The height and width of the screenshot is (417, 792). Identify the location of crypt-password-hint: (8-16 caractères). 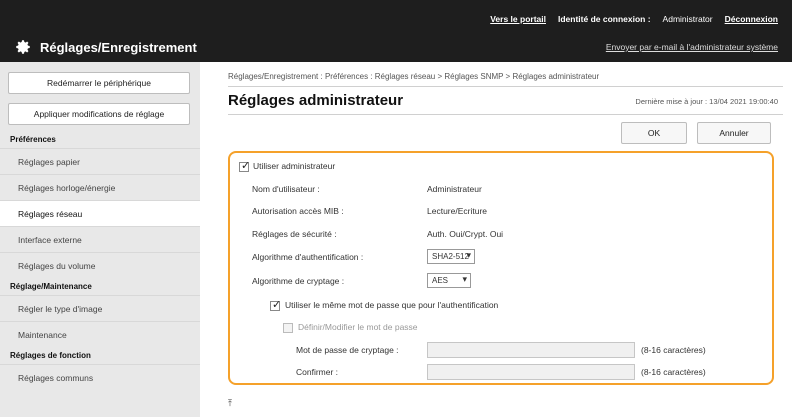
(673, 350).